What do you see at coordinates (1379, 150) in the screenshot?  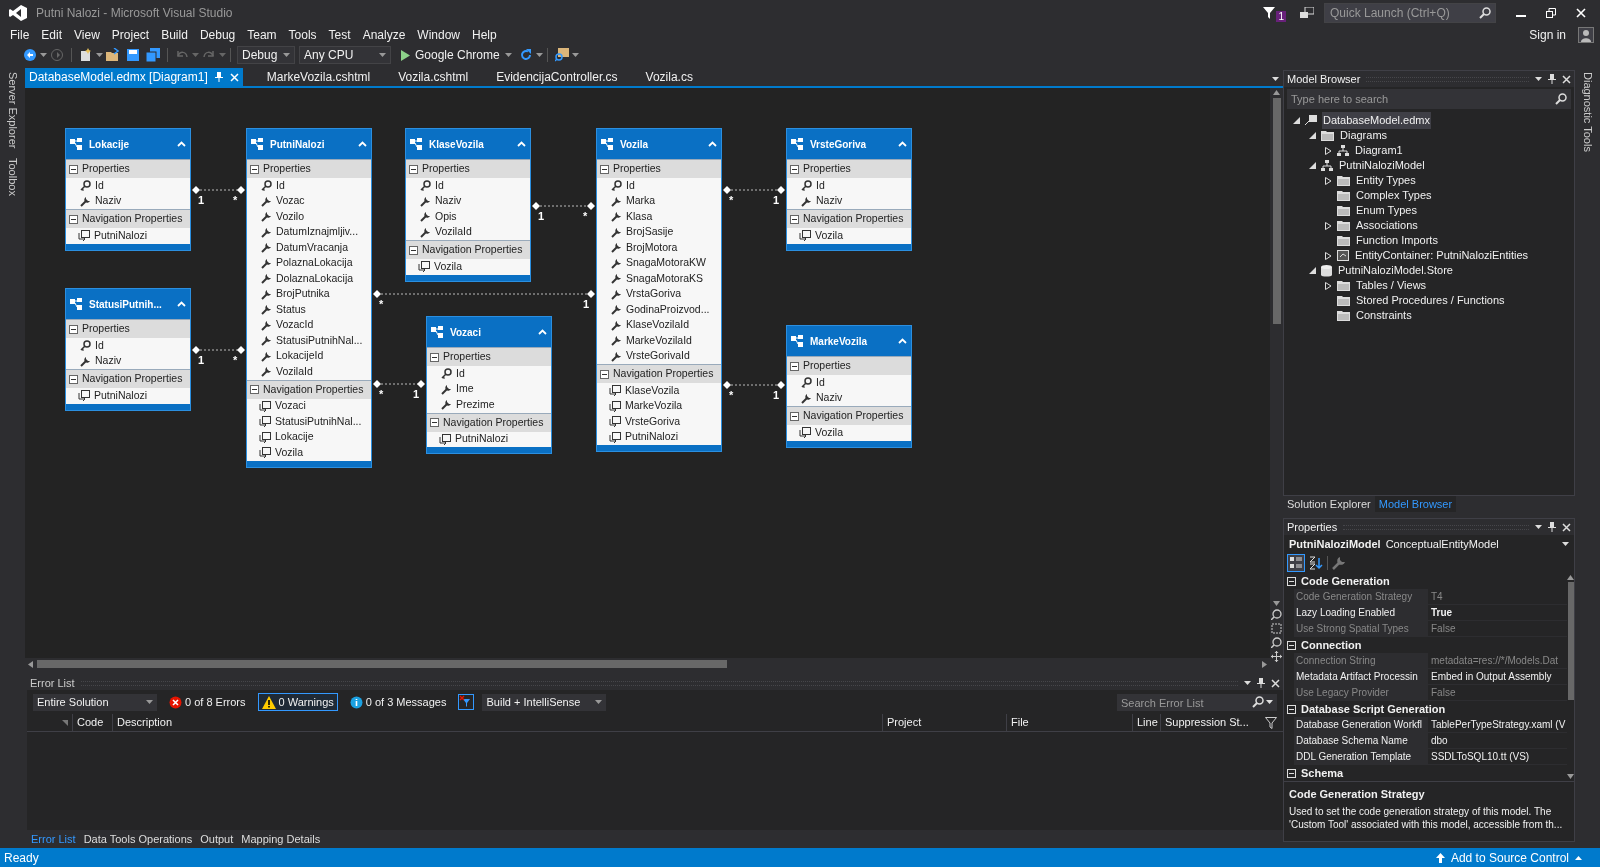 I see `tree-item: Diagram1` at bounding box center [1379, 150].